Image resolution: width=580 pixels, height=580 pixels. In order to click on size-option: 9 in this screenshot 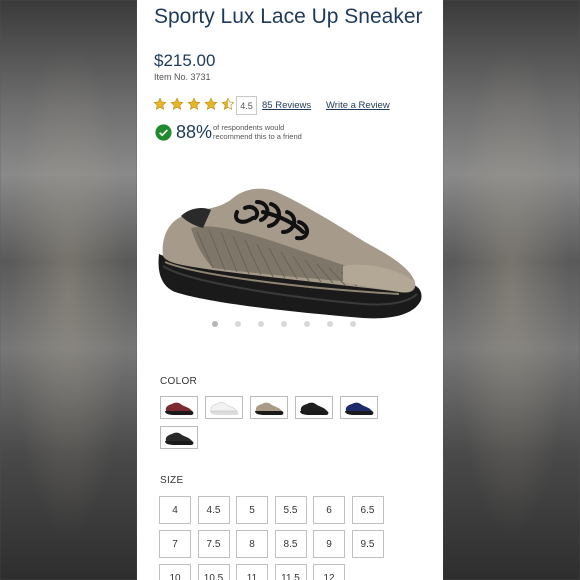, I will do `click(329, 544)`.